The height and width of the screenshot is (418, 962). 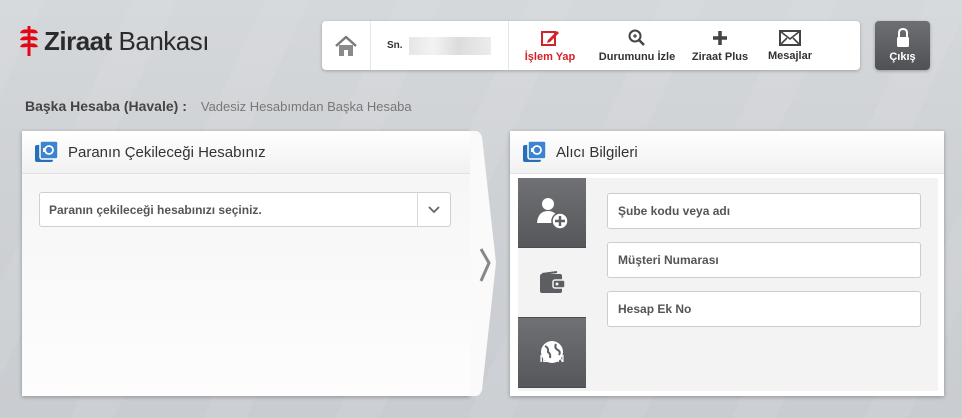 I want to click on ziraat-logo: Ziraat Bankası, so click(x=114, y=41).